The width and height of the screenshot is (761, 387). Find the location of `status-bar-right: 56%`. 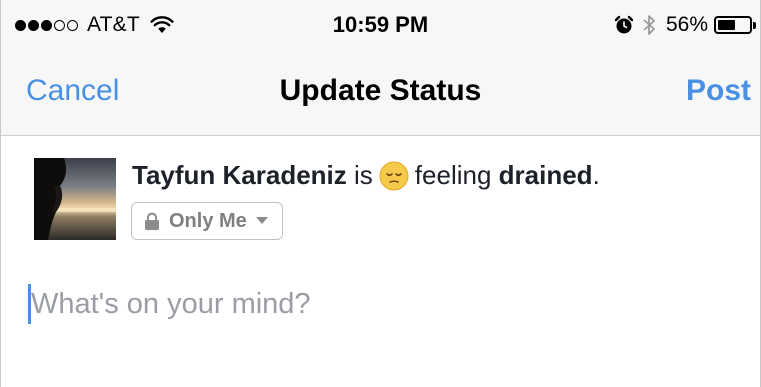

status-bar-right: 56% is located at coordinates (685, 25).